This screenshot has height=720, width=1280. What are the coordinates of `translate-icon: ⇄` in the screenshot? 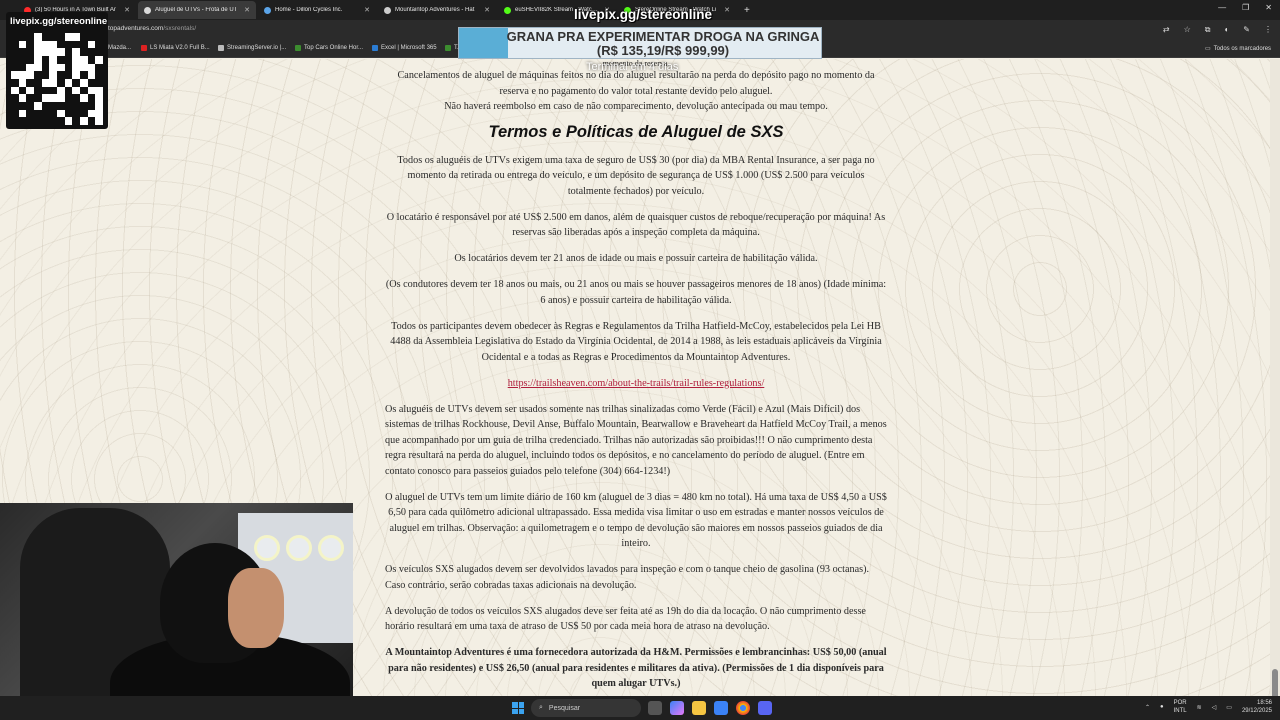 It's located at (1166, 30).